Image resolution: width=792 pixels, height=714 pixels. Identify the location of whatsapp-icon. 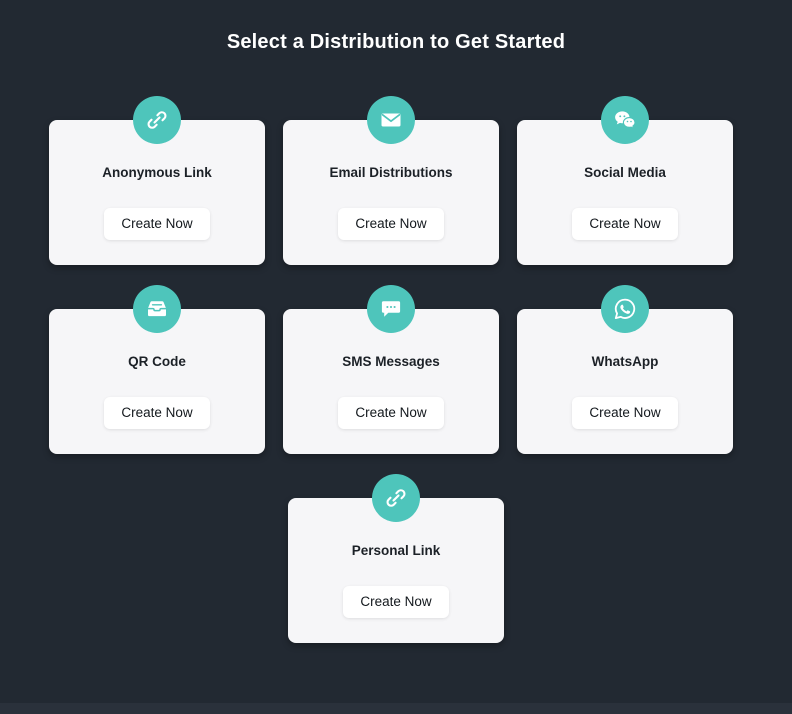
(625, 309).